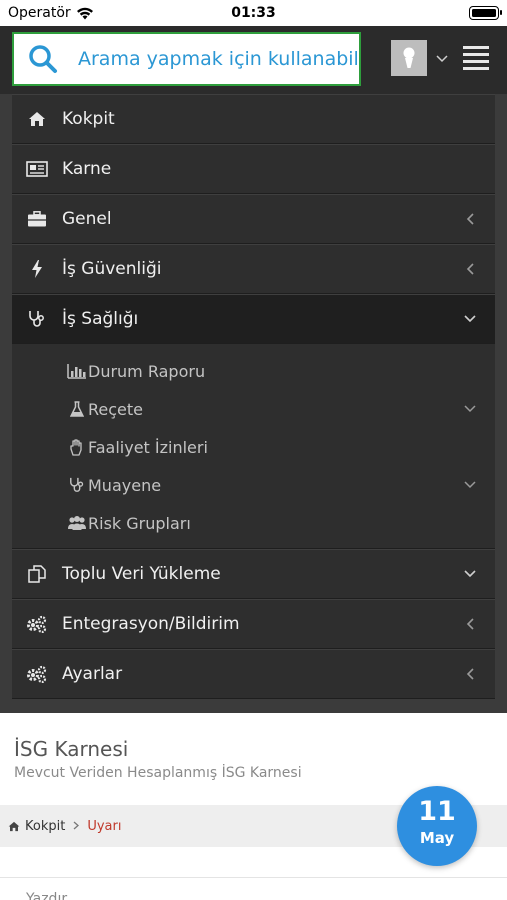 This screenshot has height=900, width=507. I want to click on search-box, so click(186, 59).